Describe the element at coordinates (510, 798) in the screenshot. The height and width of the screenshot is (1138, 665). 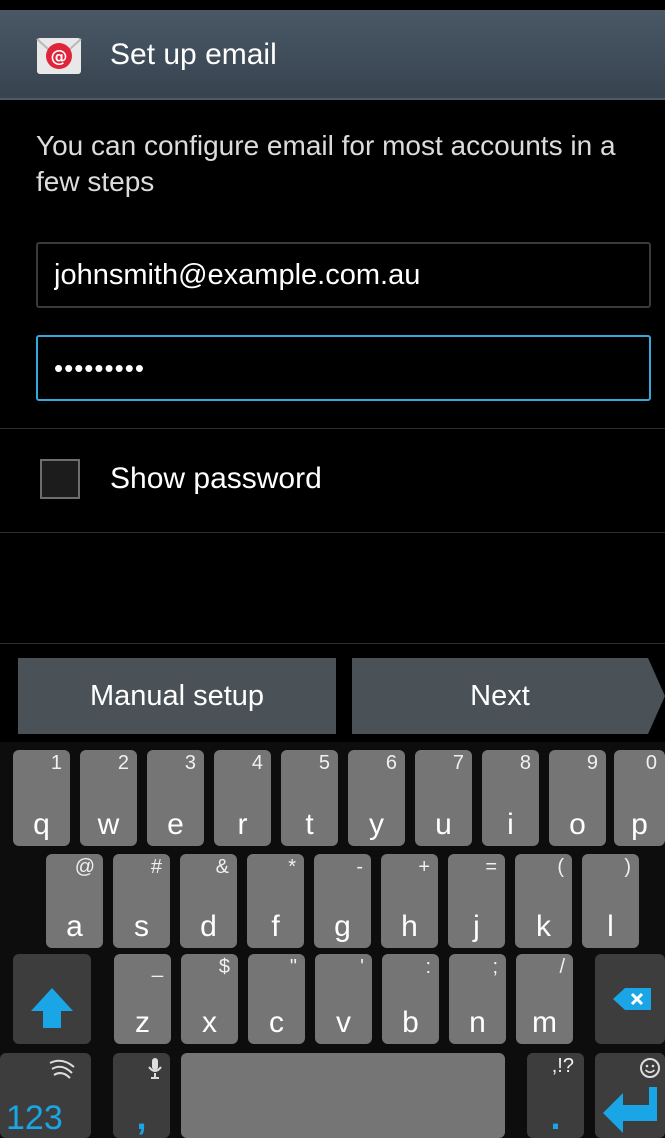
I see `key-i: 8i` at that location.